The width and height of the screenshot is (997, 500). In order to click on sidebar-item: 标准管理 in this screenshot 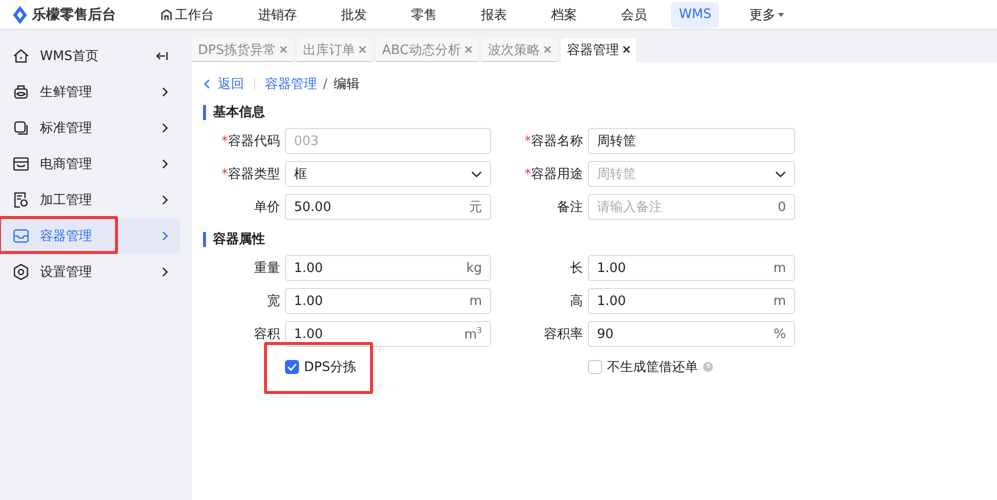, I will do `click(90, 128)`.